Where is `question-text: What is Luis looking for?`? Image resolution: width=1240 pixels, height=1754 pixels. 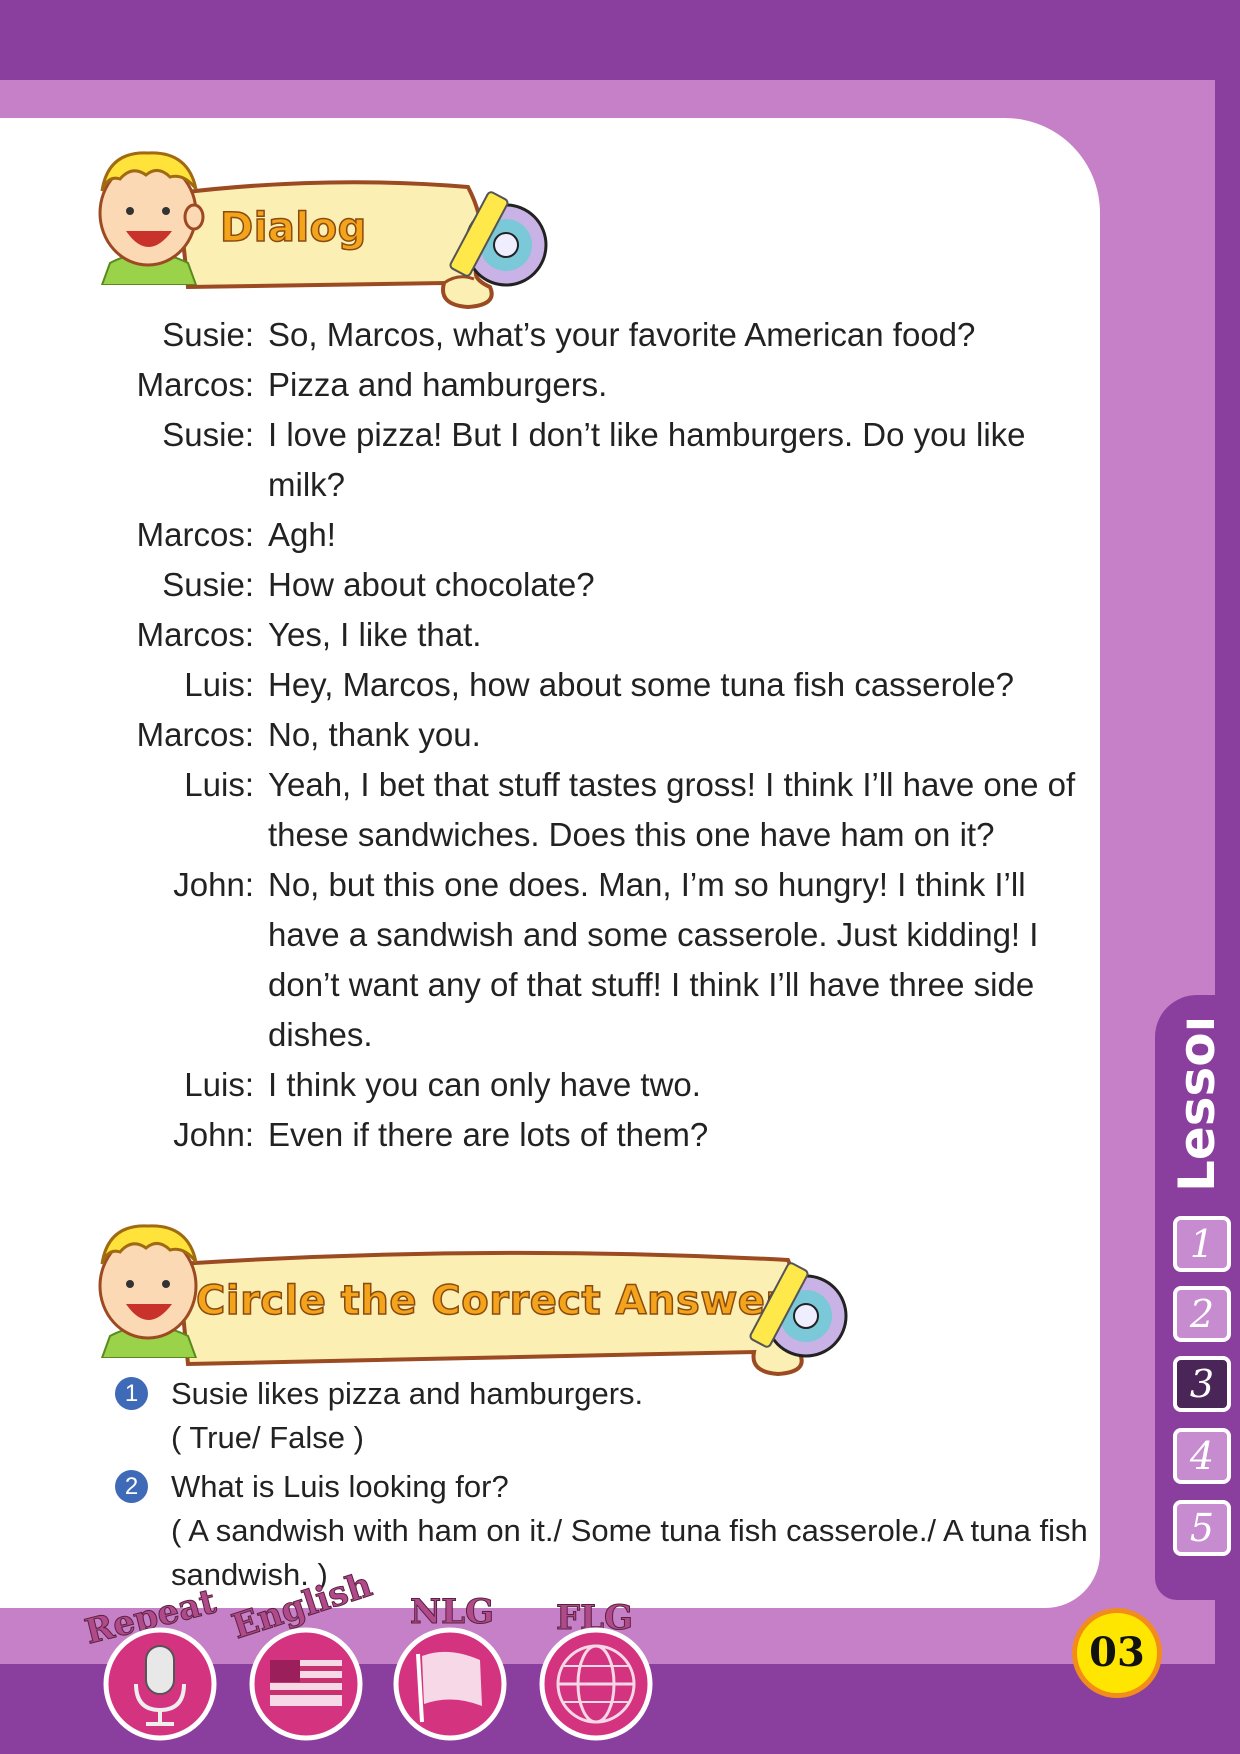
question-text: What is Luis looking for? is located at coordinates (340, 1486).